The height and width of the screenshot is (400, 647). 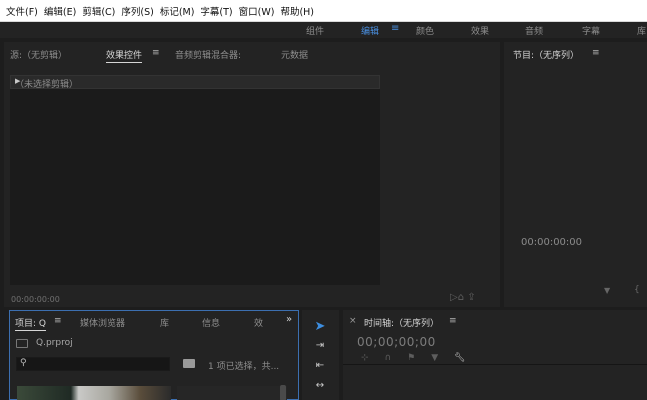 I want to click on program-tab-row: 节目:（无序列） ≡, so click(x=575, y=53).